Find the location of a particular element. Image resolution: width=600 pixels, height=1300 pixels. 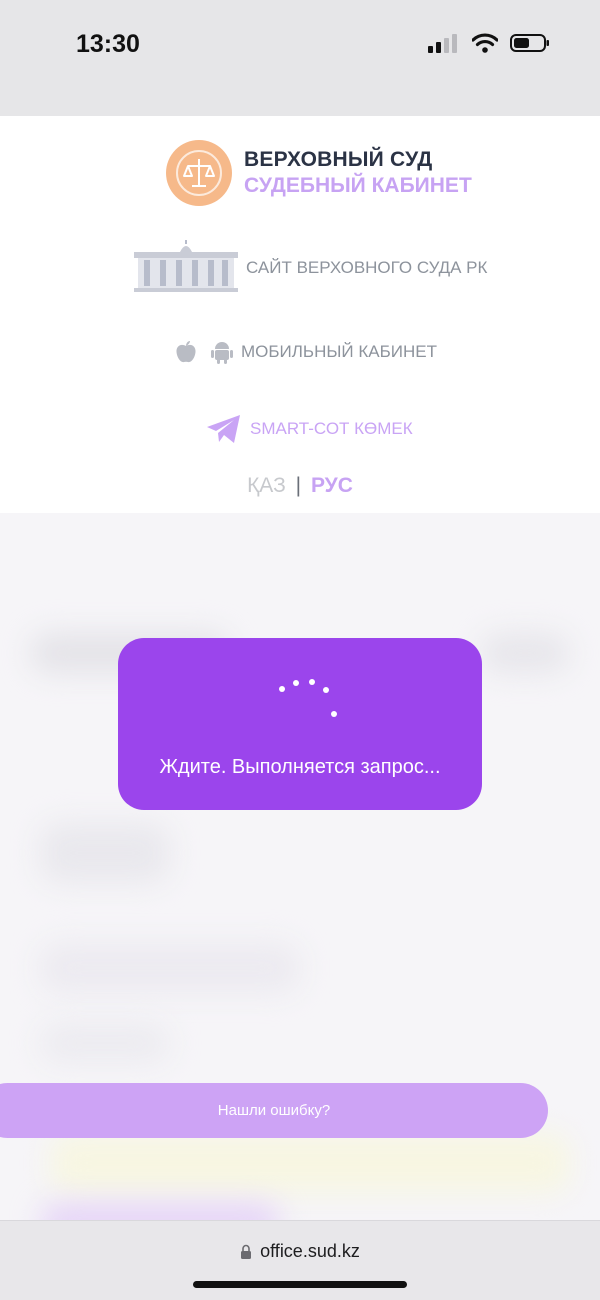

language-switcher: ҚАЗ | РУС is located at coordinates (300, 486).